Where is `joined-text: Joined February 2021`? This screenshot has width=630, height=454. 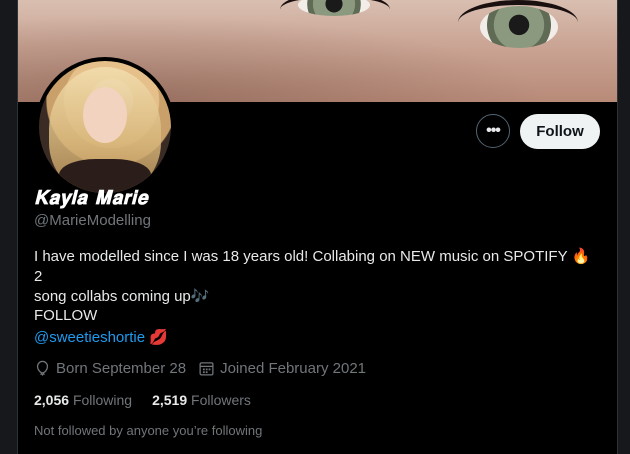 joined-text: Joined February 2021 is located at coordinates (293, 368).